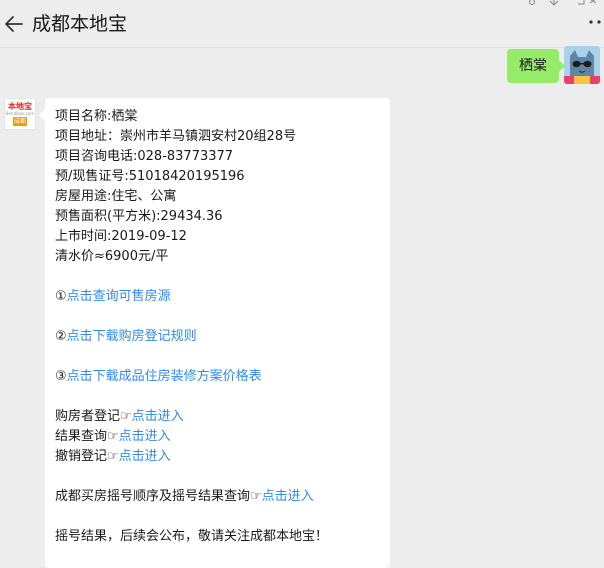  What do you see at coordinates (61, 296) in the screenshot?
I see `link-number: ①` at bounding box center [61, 296].